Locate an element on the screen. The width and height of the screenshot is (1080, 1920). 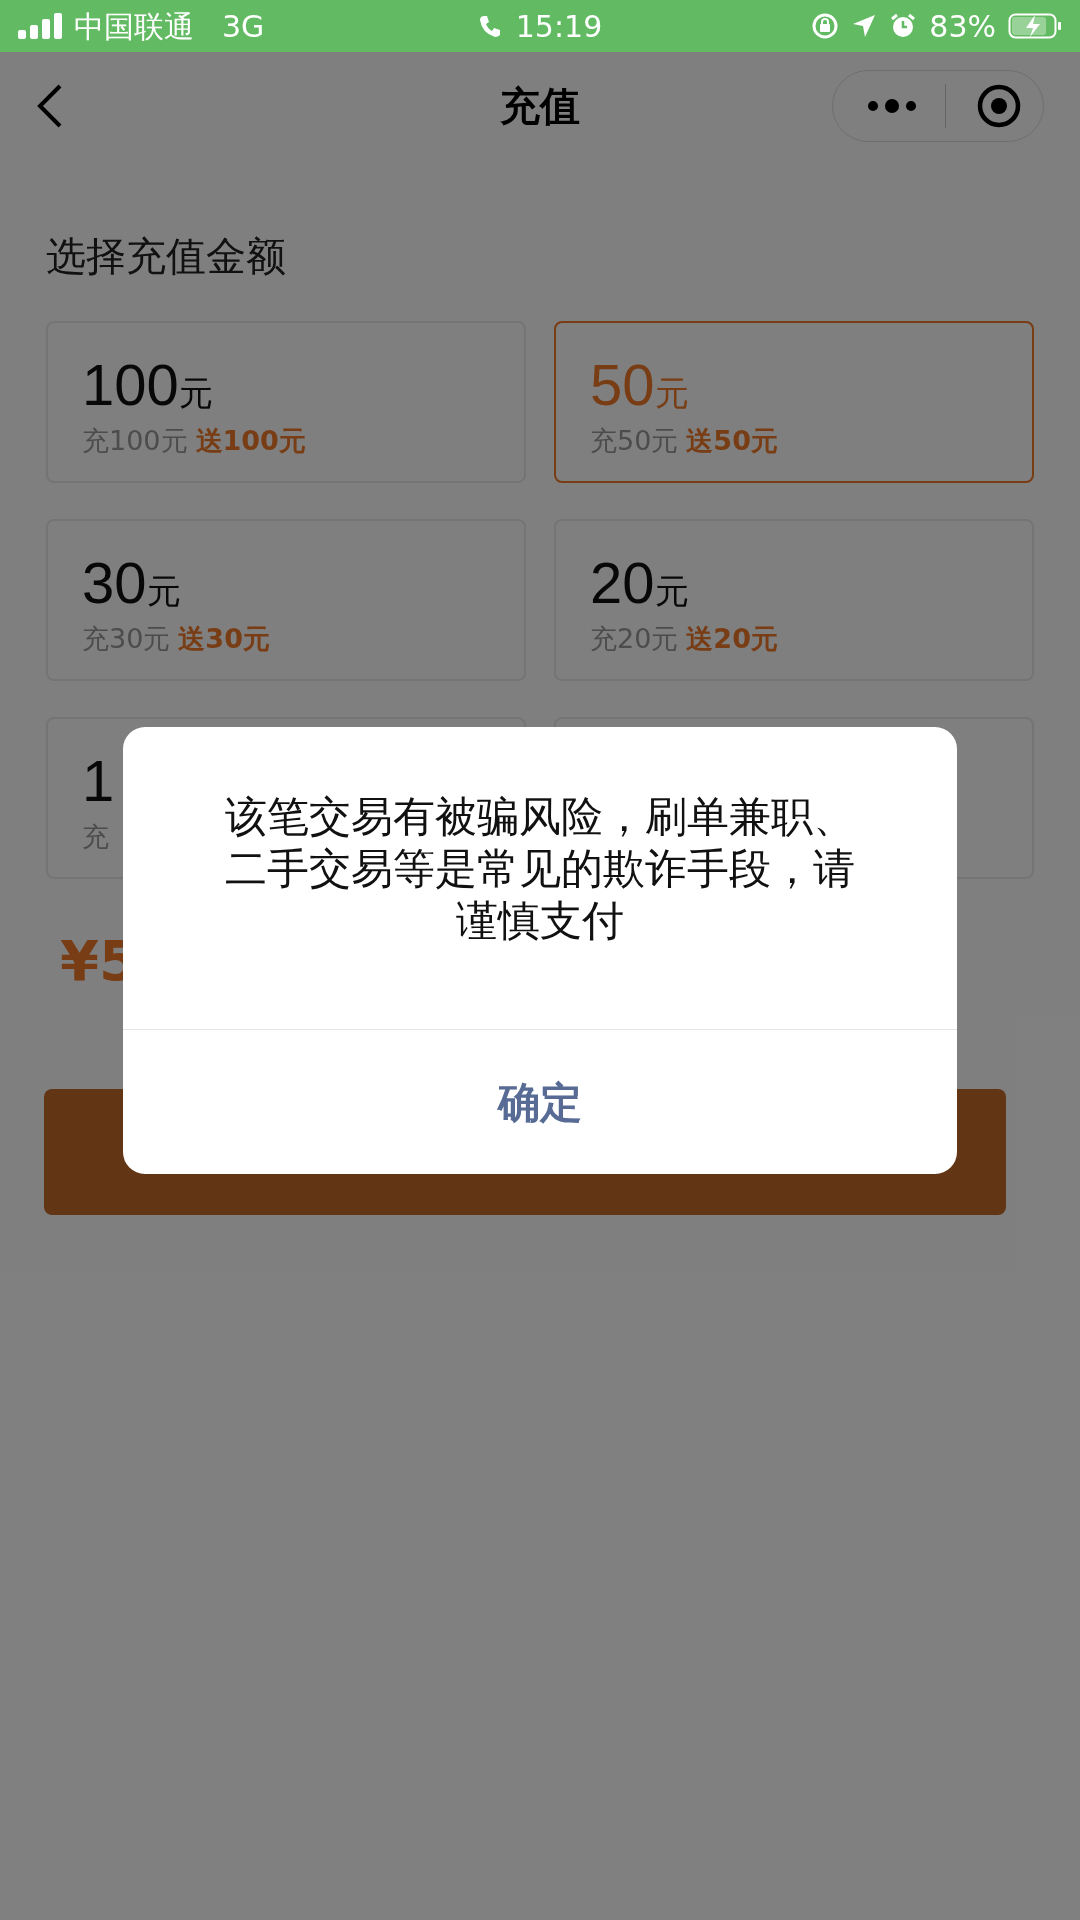
amount-value: 1 is located at coordinates (98, 781).